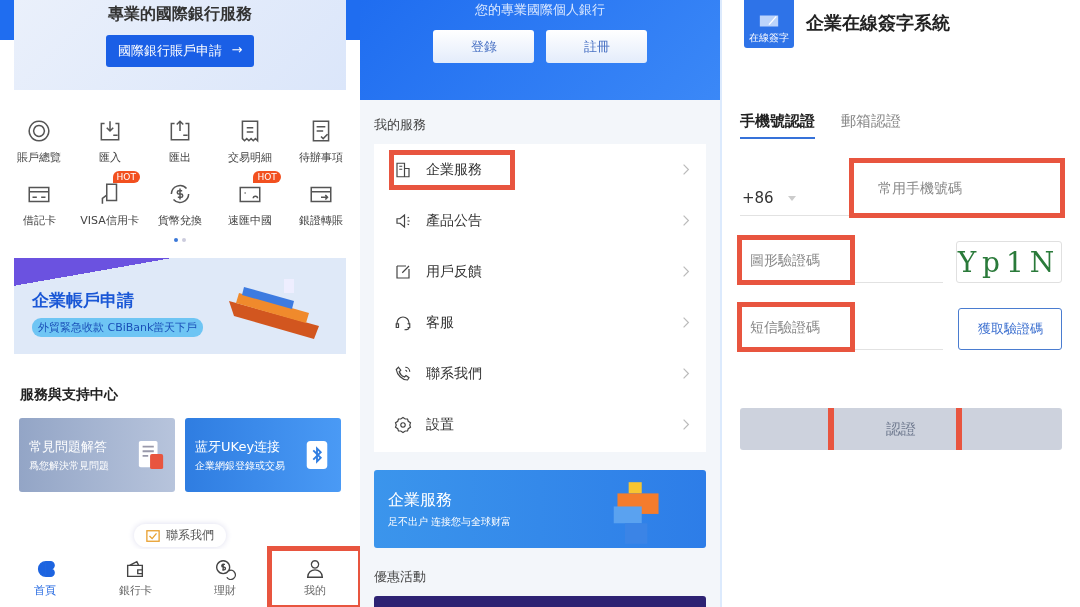 Image resolution: width=1080 pixels, height=607 pixels. What do you see at coordinates (118, 327) in the screenshot?
I see `banner-subtitle: 外貿緊急收款 CBiBank當天下戶` at bounding box center [118, 327].